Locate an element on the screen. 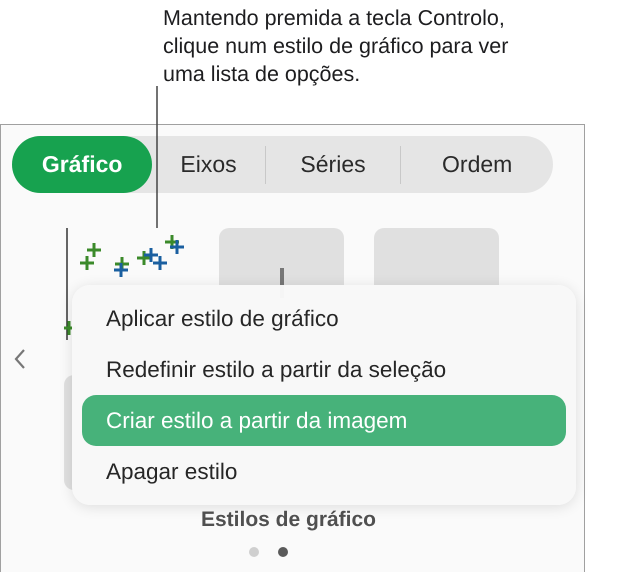 Image resolution: width=641 pixels, height=572 pixels. section-title: Estilos de gráfico is located at coordinates (289, 520).